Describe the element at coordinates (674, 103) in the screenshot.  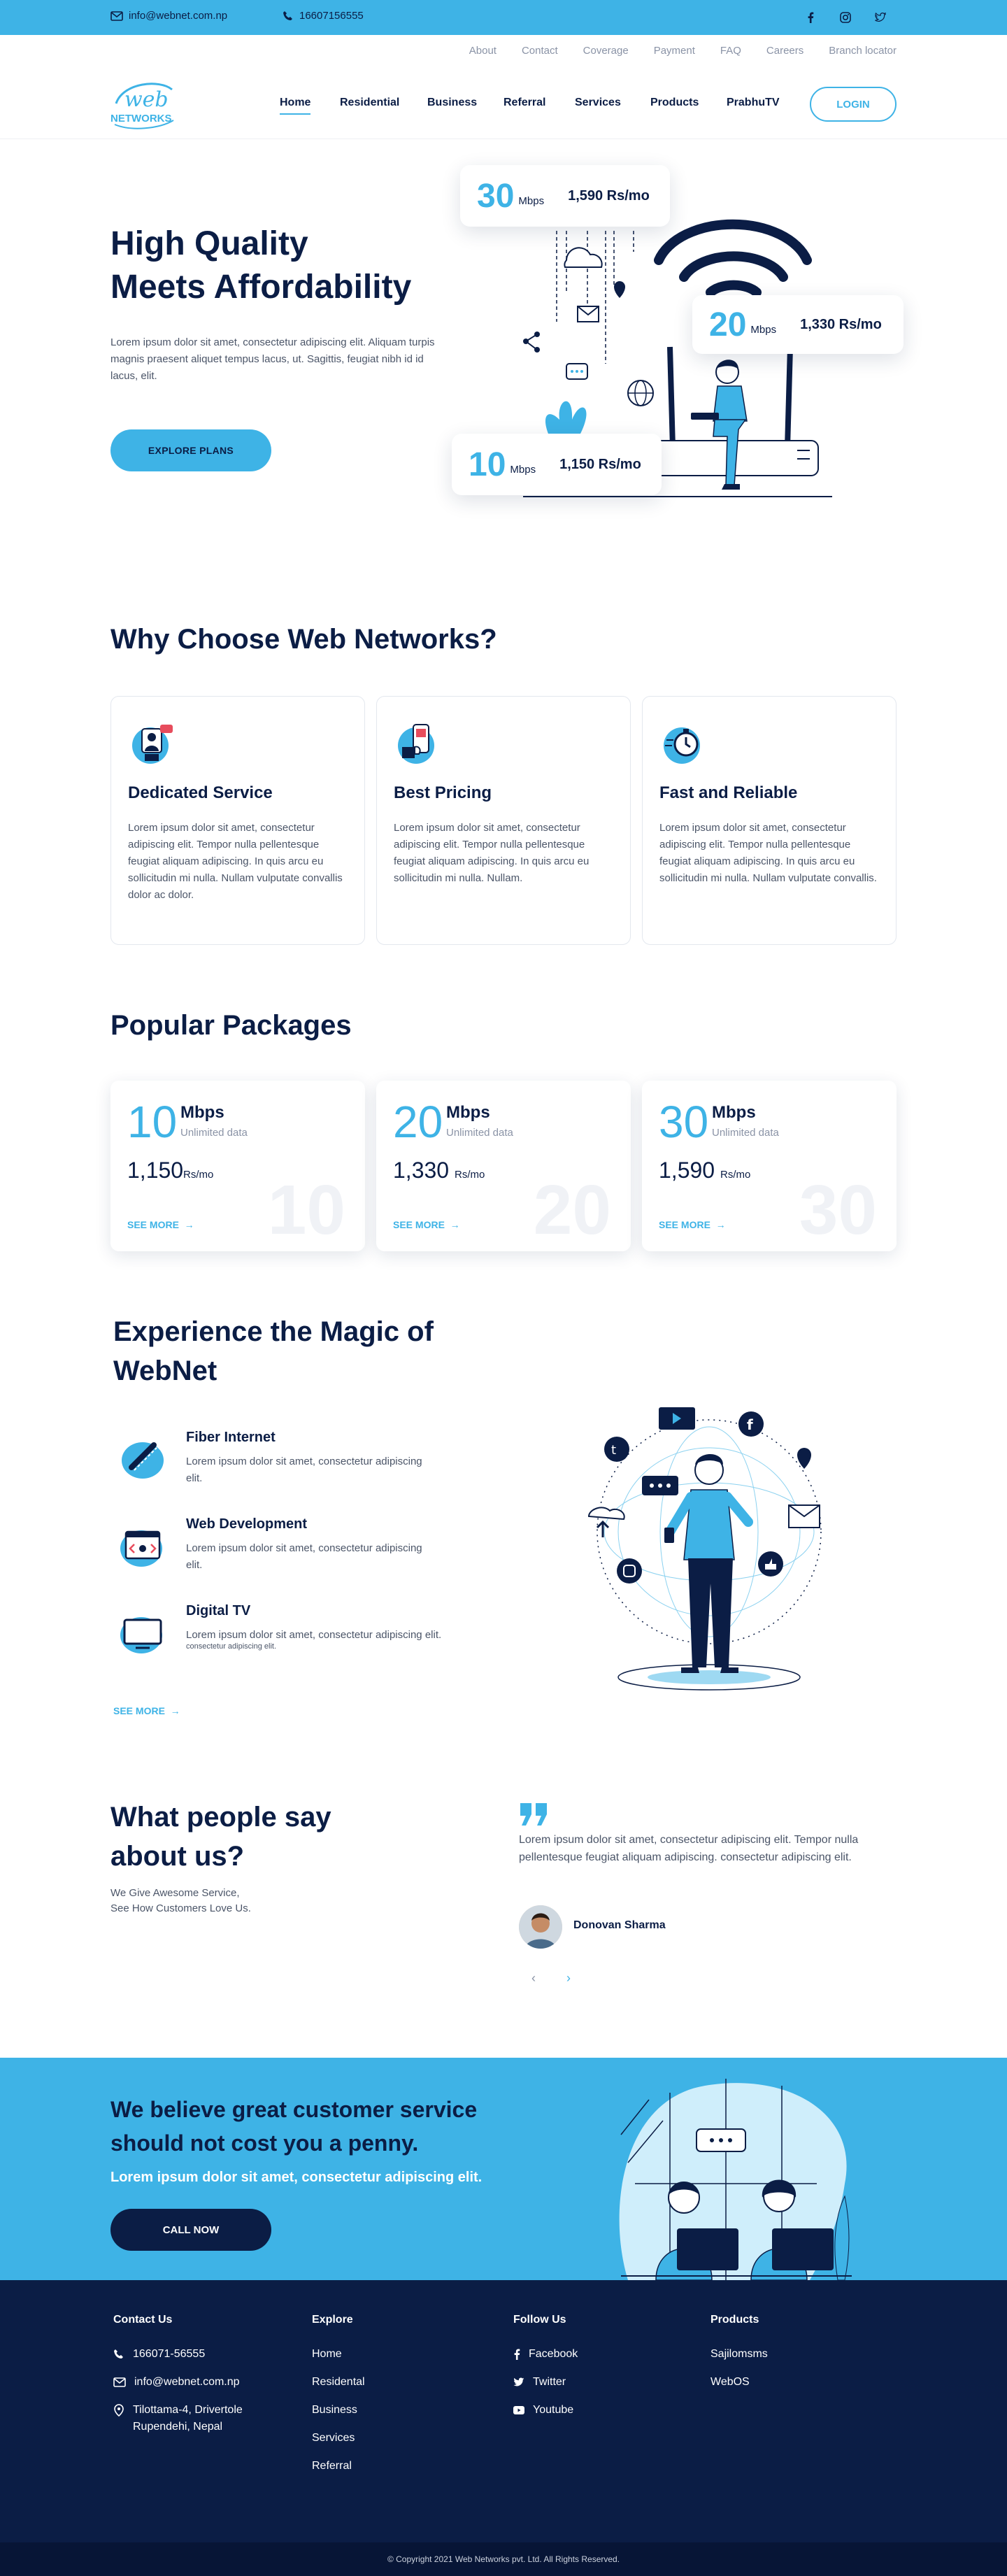
I see `nav-products: Products` at that location.